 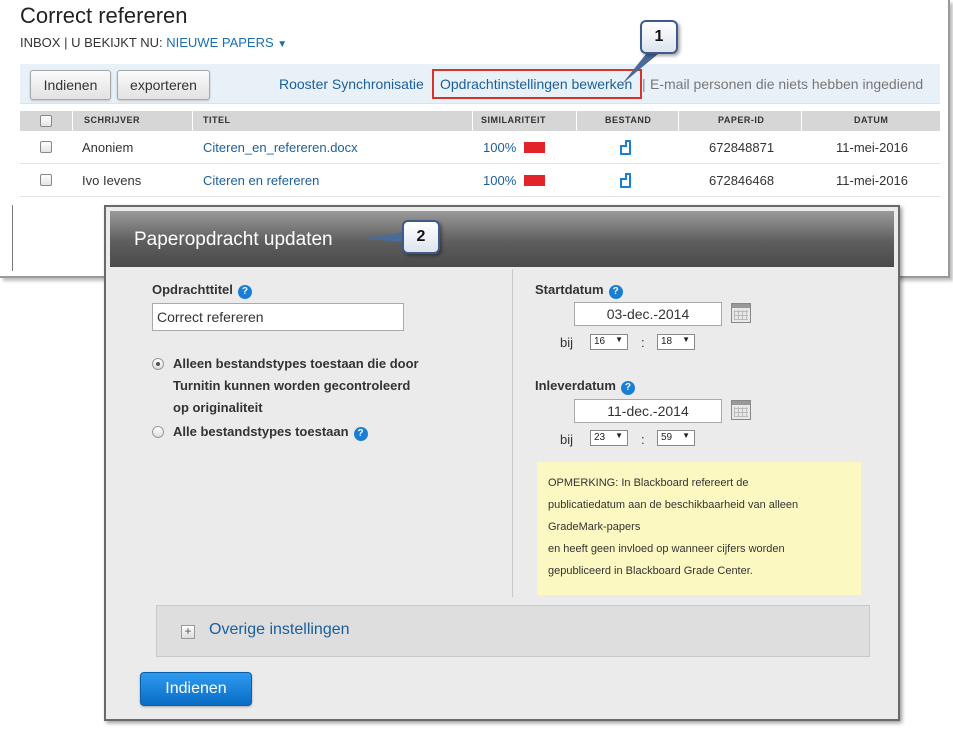 I want to click on submit-button: Indienen, so click(x=196, y=689).